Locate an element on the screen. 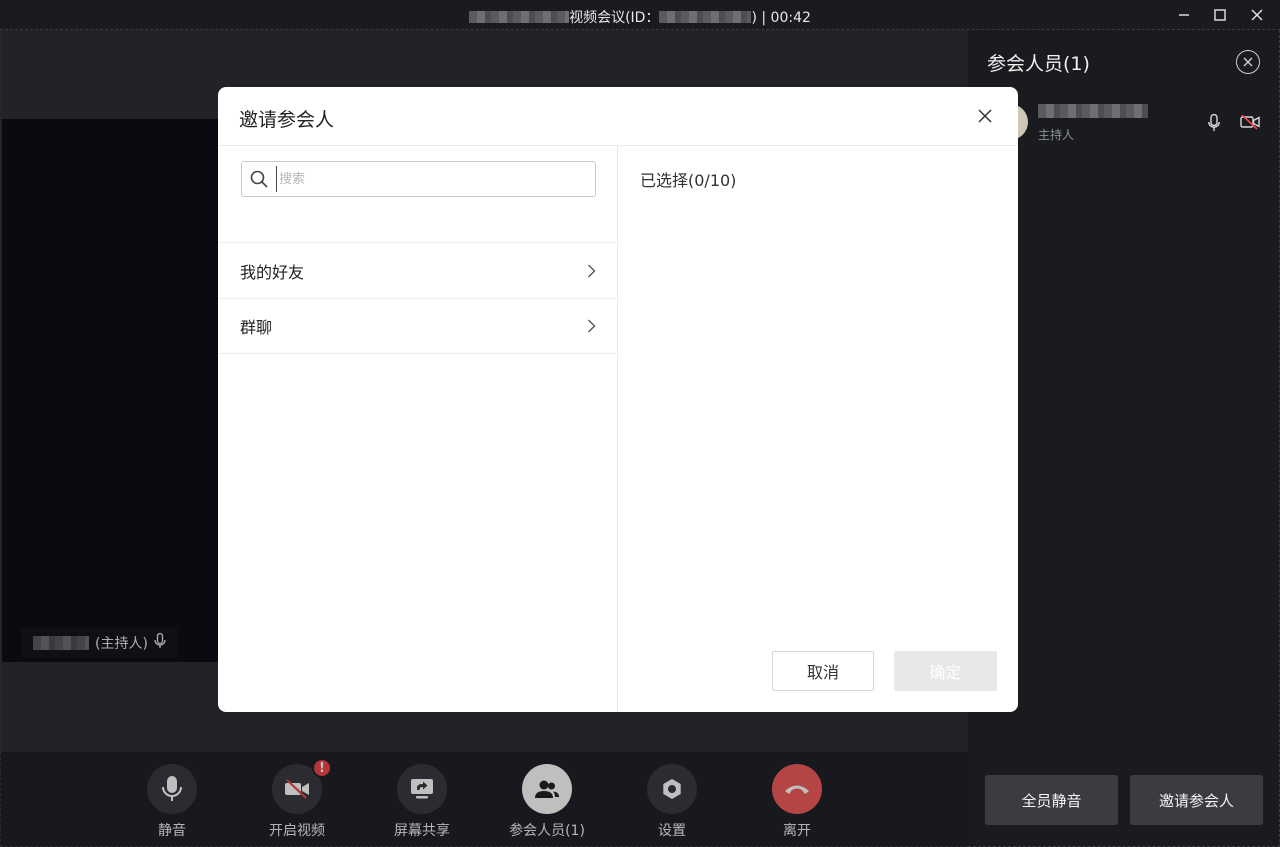 Image resolution: width=1280 pixels, height=847 pixels. microphone-icon is located at coordinates (1214, 124).